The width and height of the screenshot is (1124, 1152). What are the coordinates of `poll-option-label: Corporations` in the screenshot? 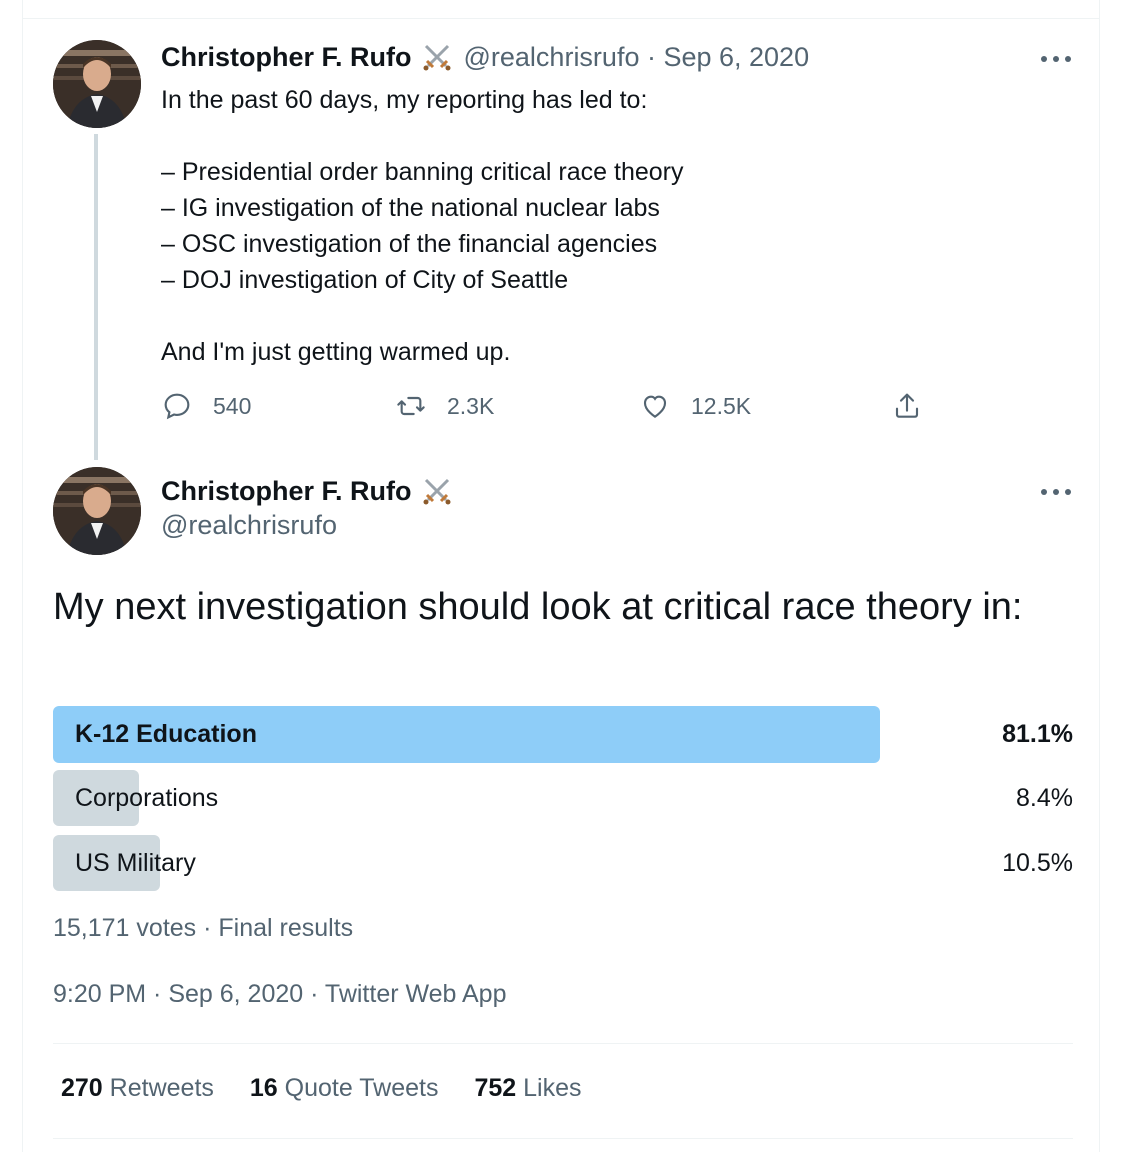 It's located at (147, 797).